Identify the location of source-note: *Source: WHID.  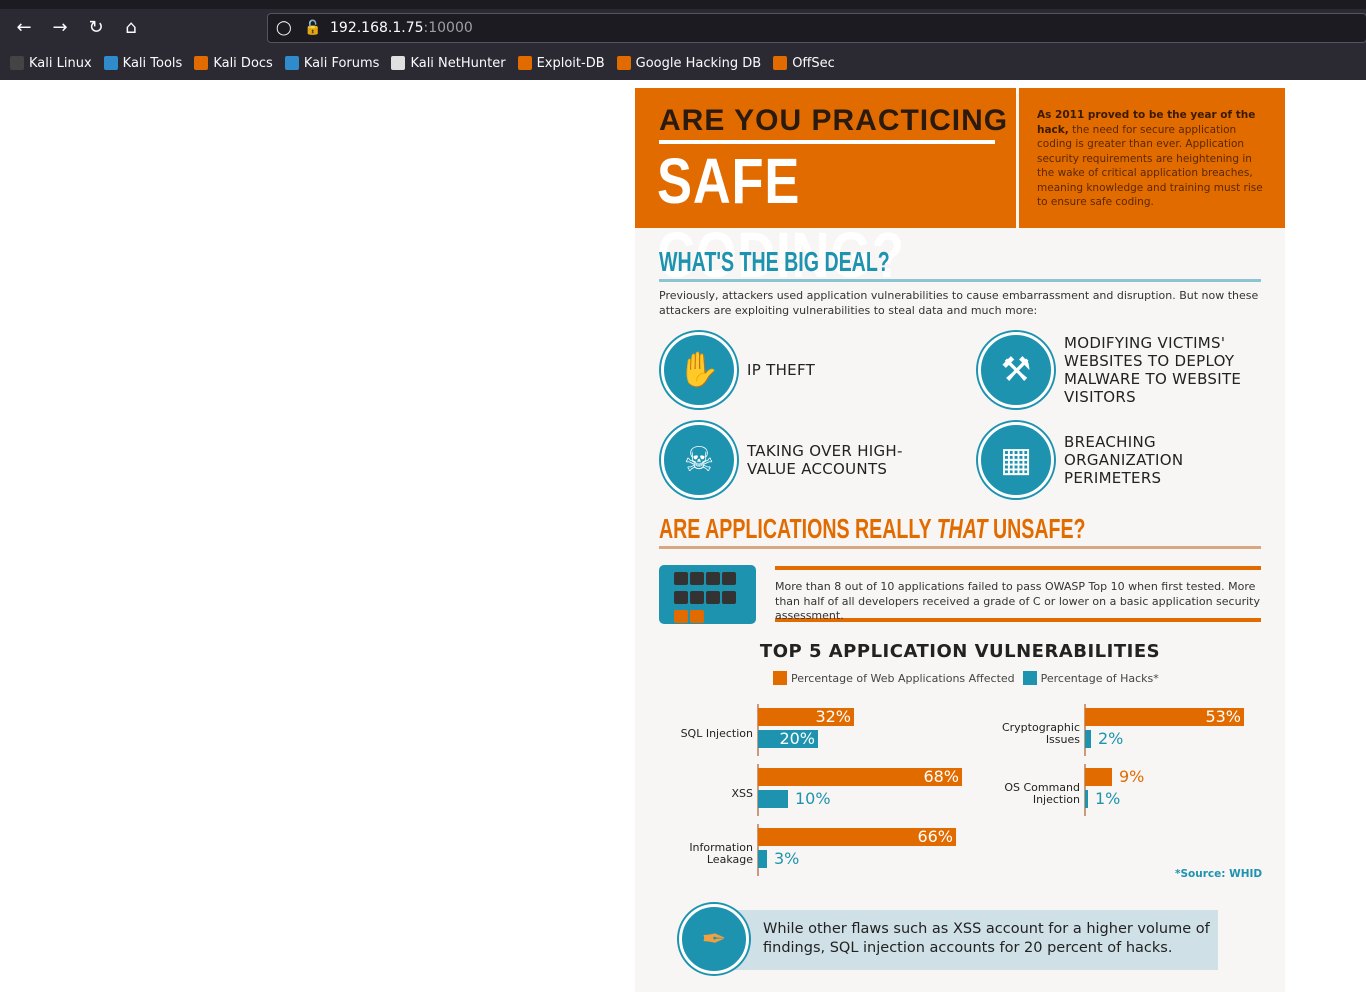
(1219, 874).